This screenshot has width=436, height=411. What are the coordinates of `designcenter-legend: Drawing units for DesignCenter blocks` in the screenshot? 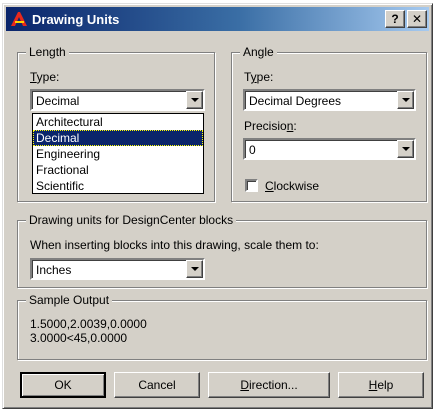 It's located at (131, 220).